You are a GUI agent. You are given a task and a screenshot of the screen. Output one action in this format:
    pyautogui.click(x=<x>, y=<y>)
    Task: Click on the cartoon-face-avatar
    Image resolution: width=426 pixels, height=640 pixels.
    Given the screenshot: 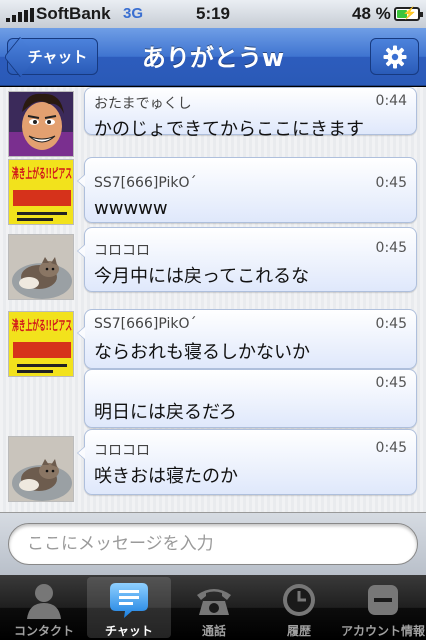 What is the action you would take?
    pyautogui.click(x=41, y=124)
    